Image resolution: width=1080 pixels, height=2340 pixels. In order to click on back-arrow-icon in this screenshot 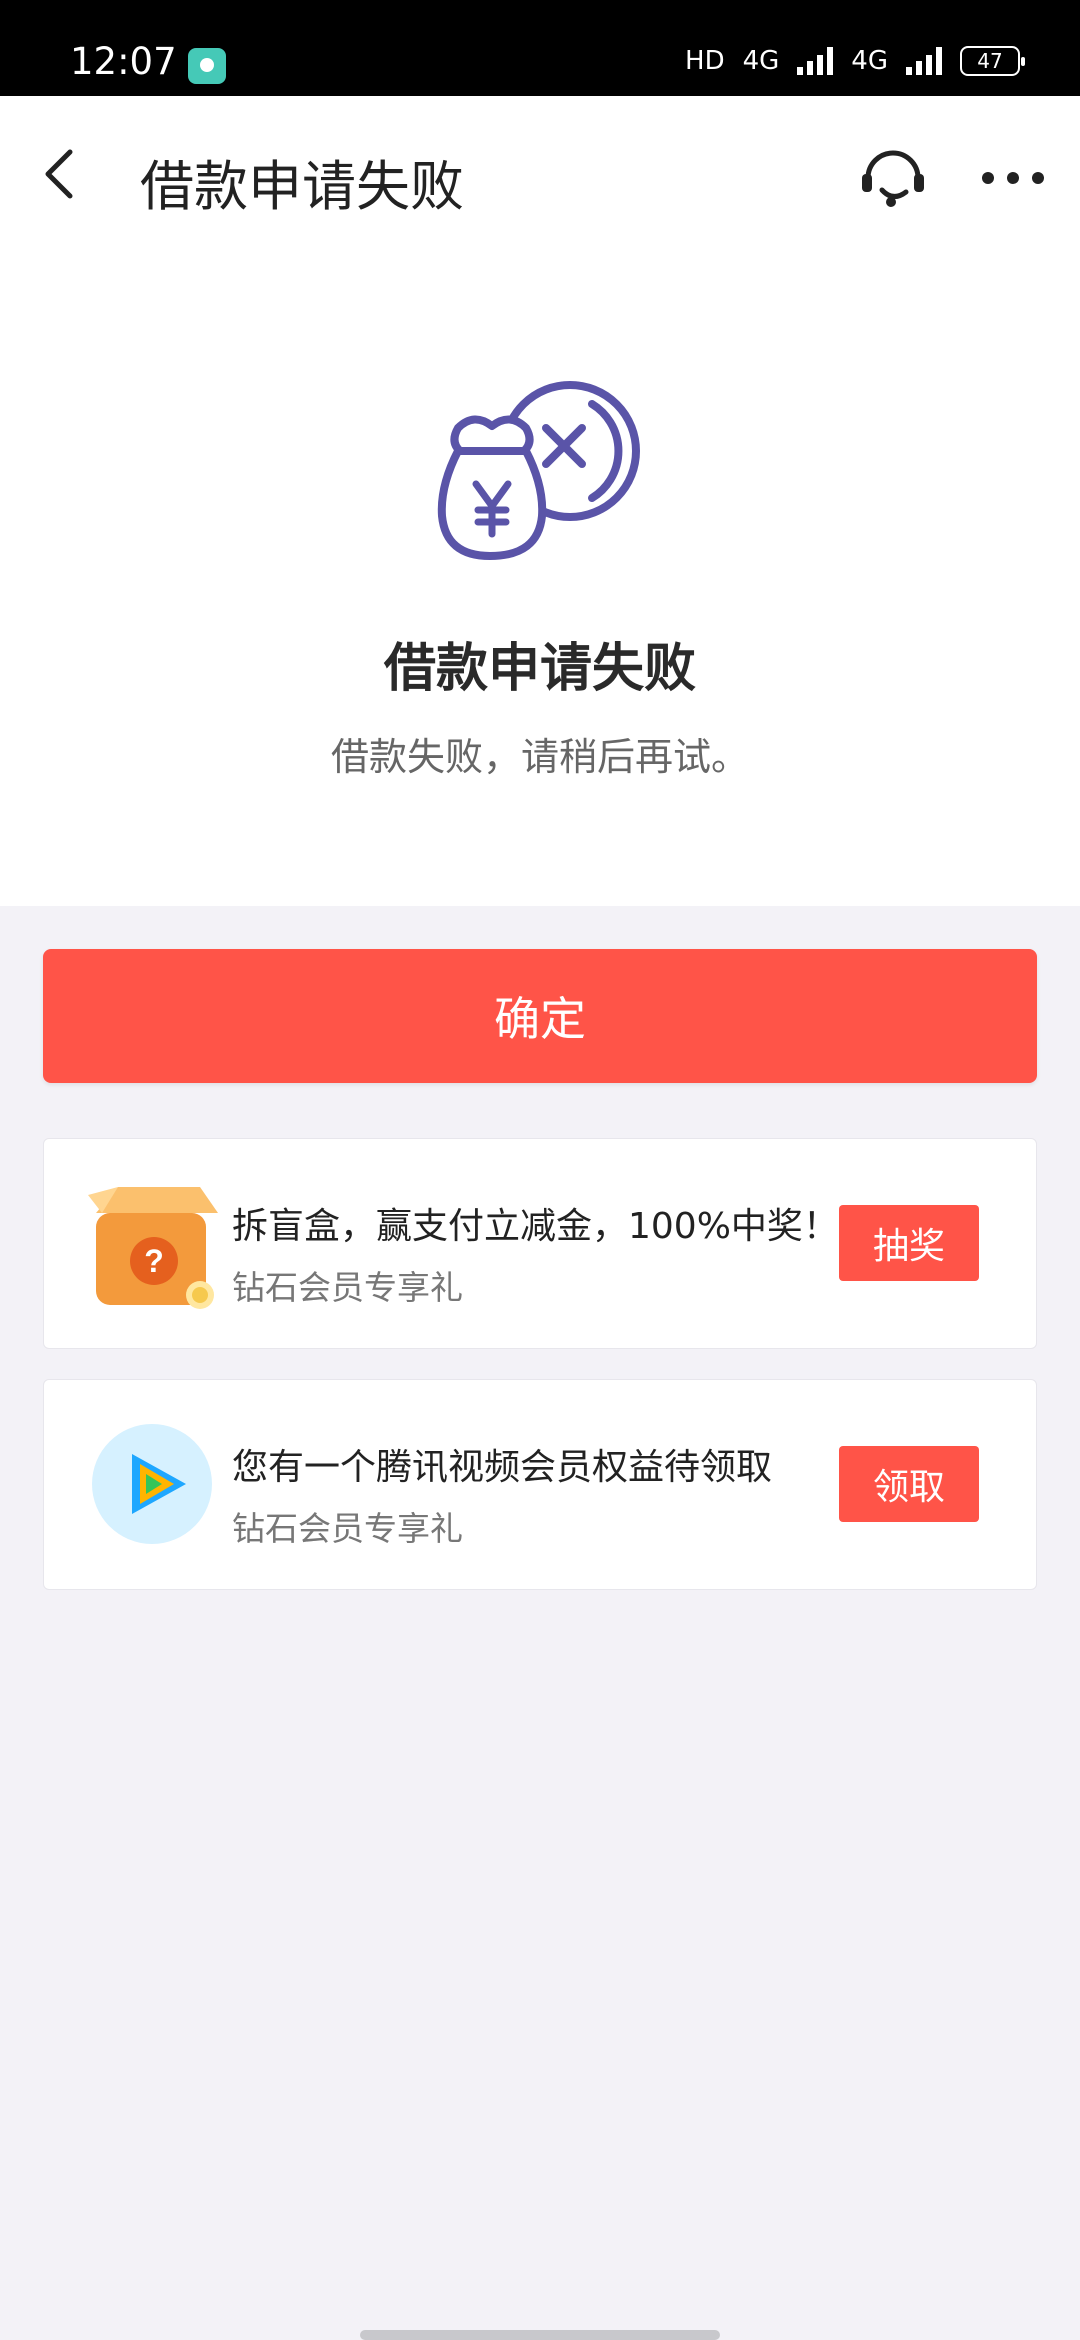, I will do `click(64, 174)`.